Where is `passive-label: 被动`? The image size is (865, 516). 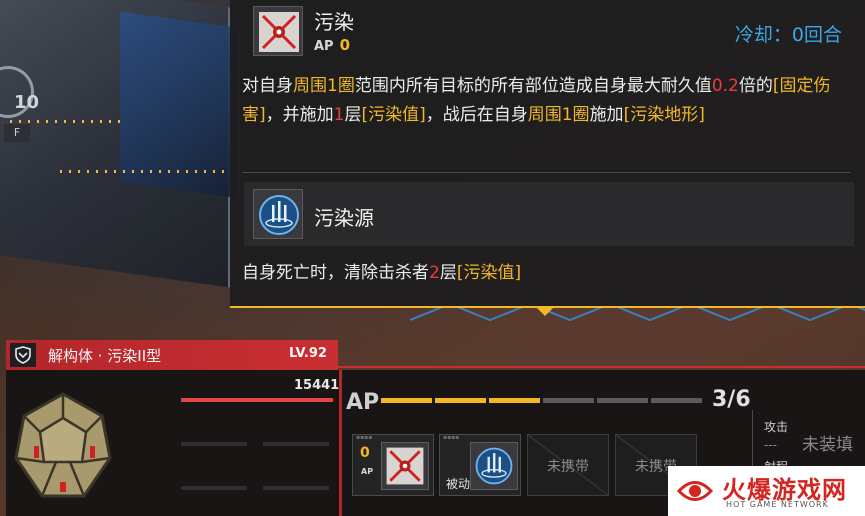 passive-label: 被动 is located at coordinates (458, 484).